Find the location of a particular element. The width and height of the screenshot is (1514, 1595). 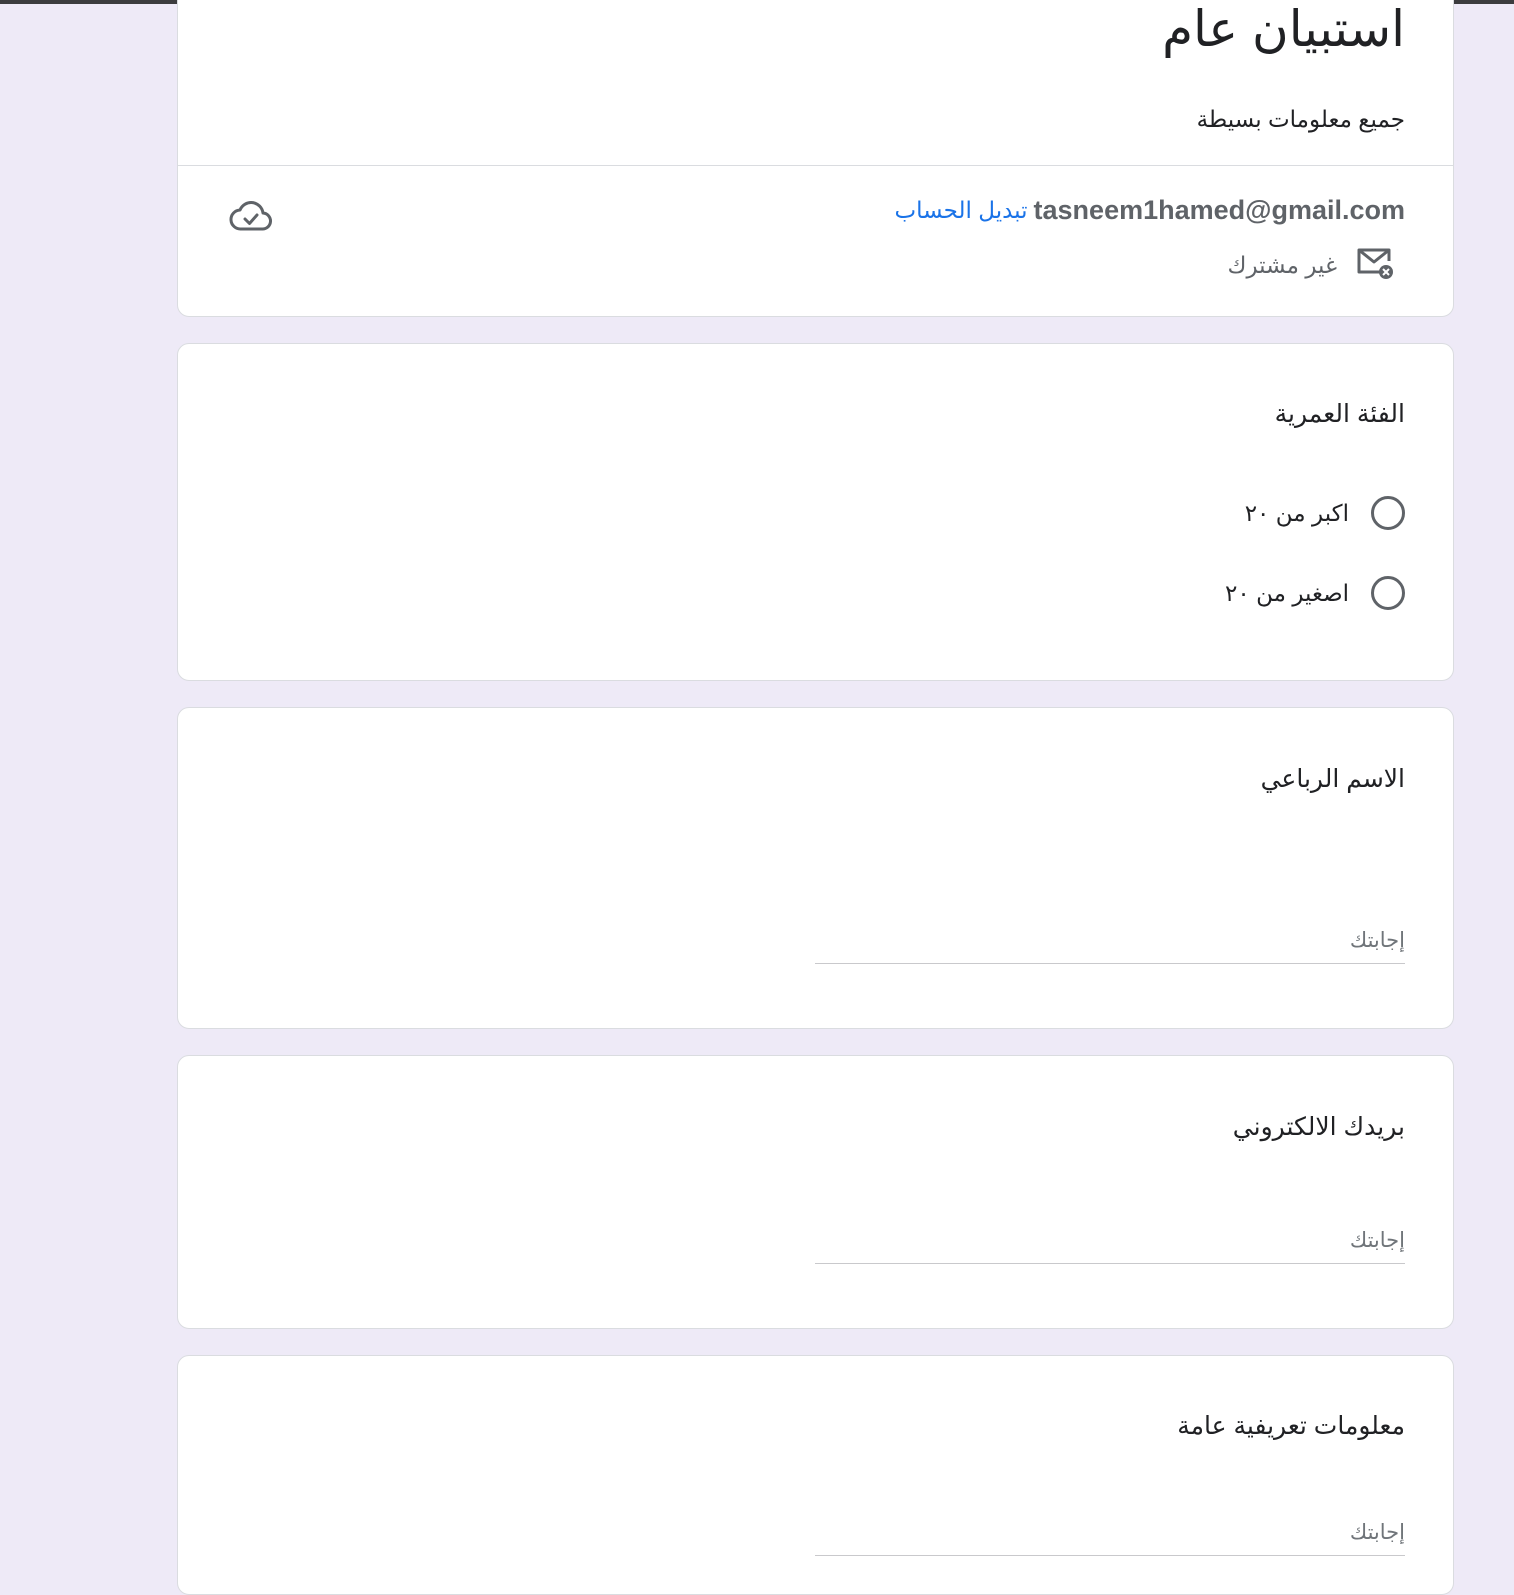

question-card-email: بريدك الالكتروني is located at coordinates (815, 1192).